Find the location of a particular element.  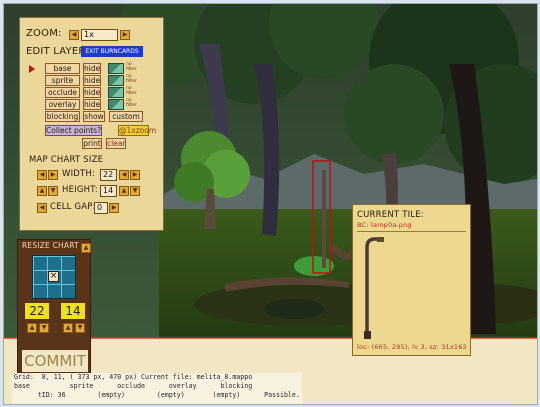

layer-blocking-toggle: show is located at coordinates (94, 116).